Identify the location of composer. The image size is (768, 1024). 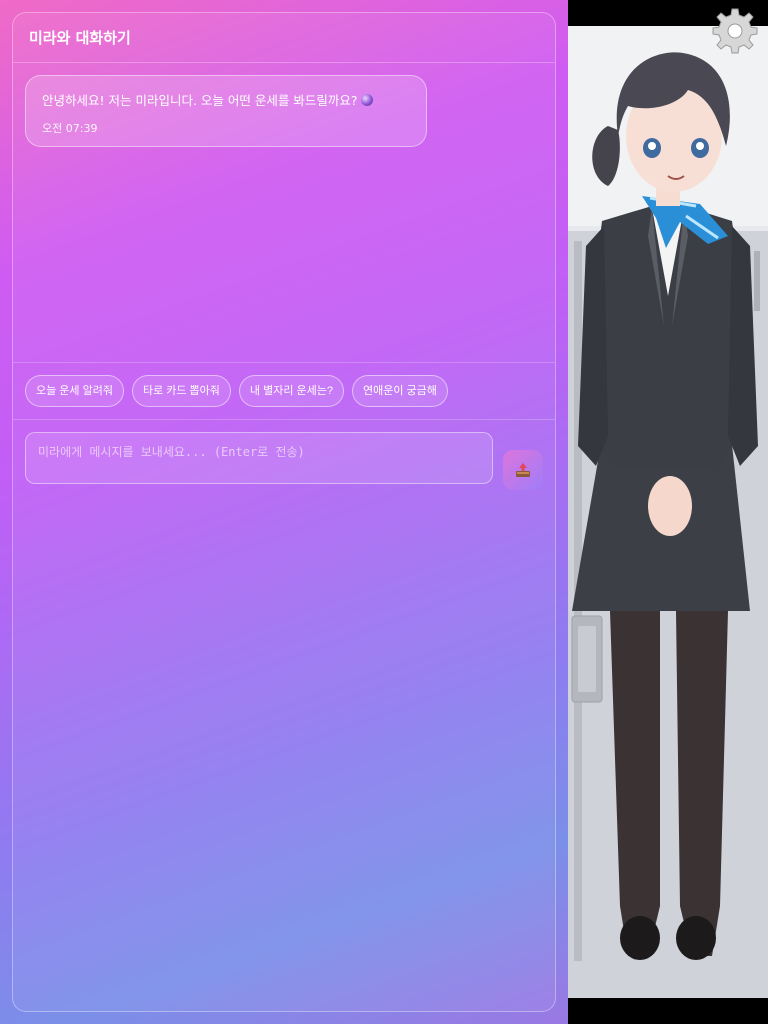
(284, 460).